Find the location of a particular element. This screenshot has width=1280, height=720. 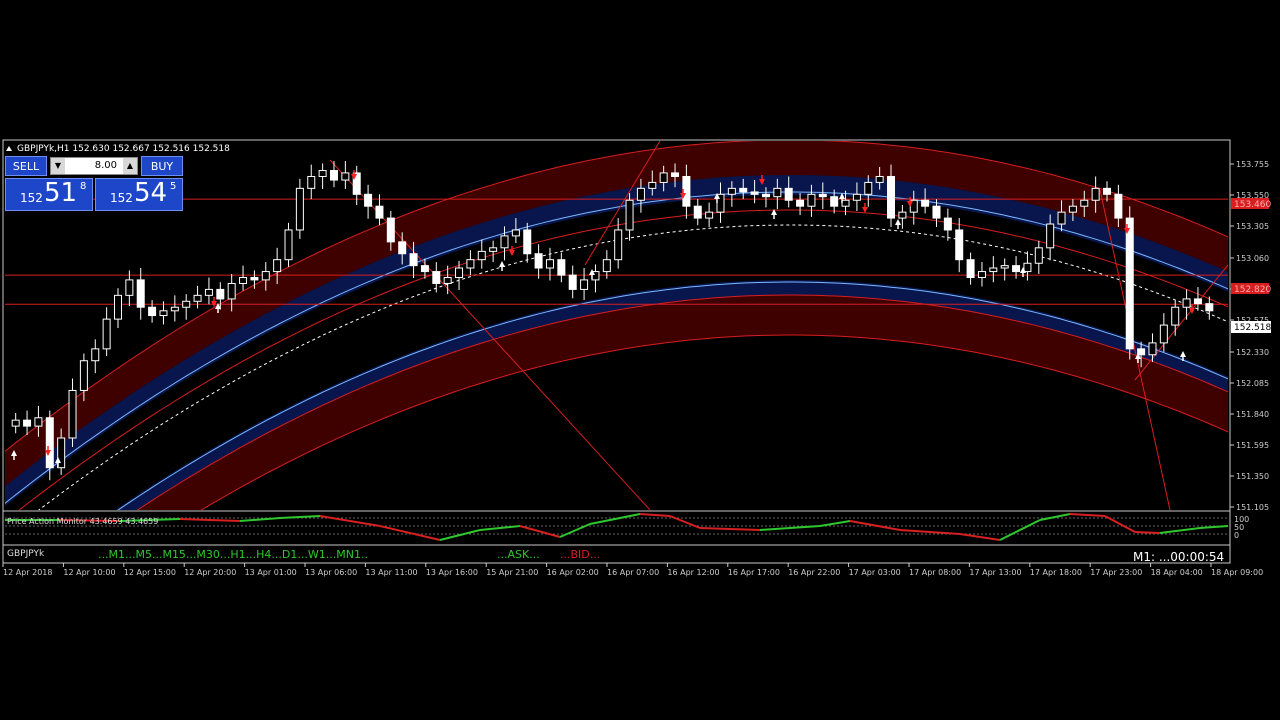

sell-price-prefix: 152 is located at coordinates (31, 198).